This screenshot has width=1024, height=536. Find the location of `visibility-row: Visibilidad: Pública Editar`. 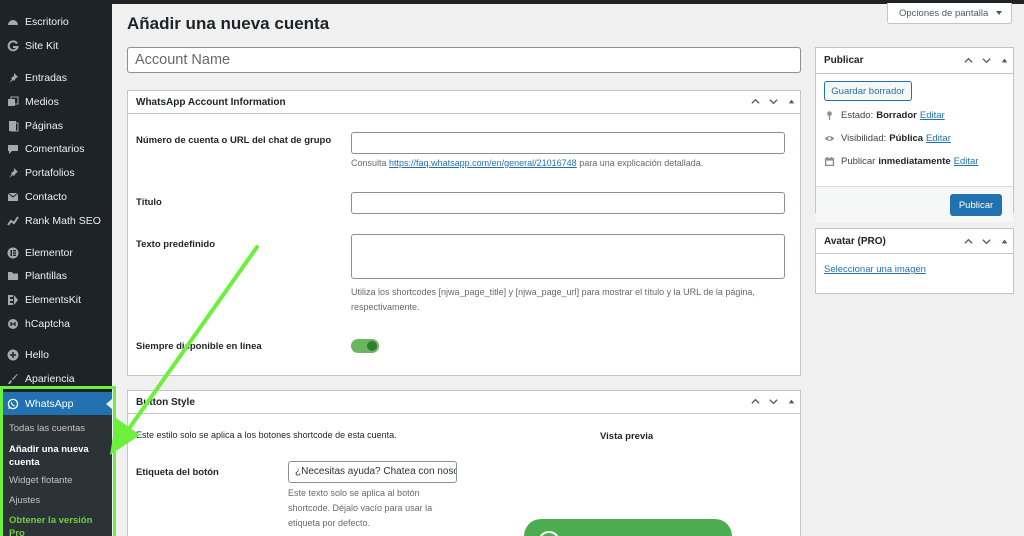

visibility-row: Visibilidad: Pública Editar is located at coordinates (887, 138).